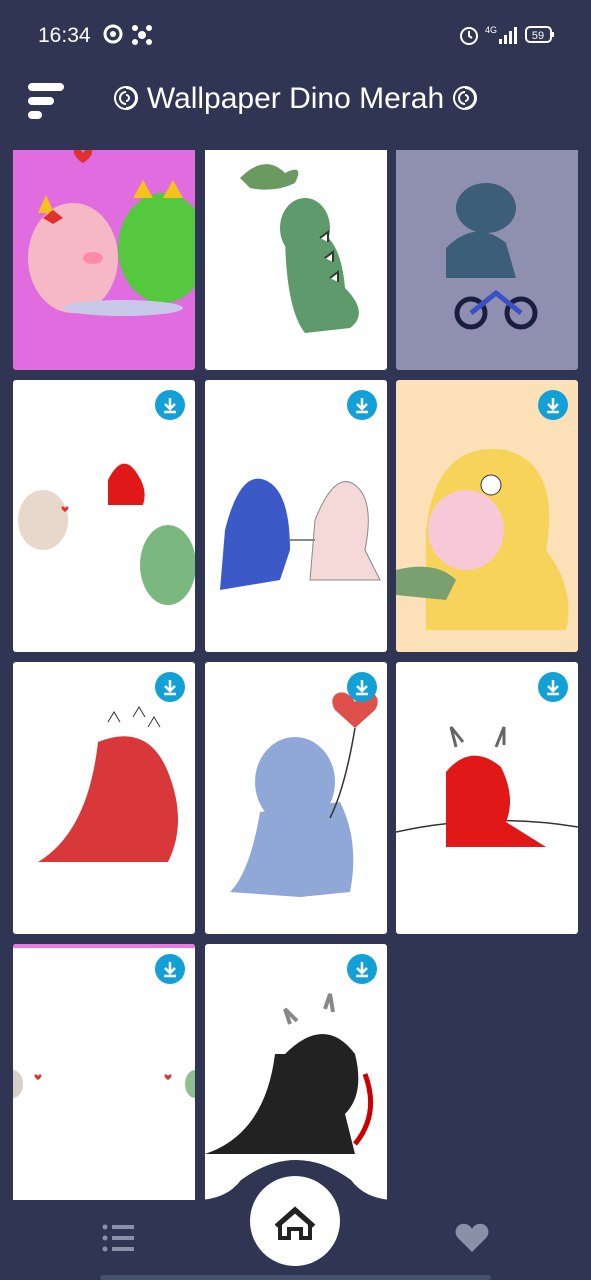 Image resolution: width=591 pixels, height=1280 pixels. What do you see at coordinates (64, 35) in the screenshot?
I see `status-time: 16:34` at bounding box center [64, 35].